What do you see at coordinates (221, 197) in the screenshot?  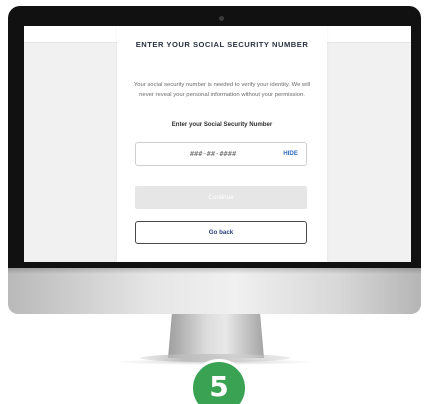 I see `continue-button: Continue` at bounding box center [221, 197].